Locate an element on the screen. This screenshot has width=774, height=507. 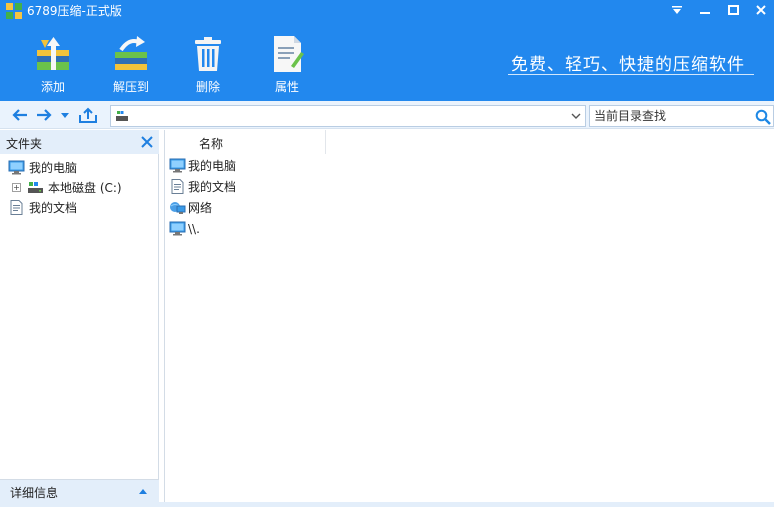
list-item: 我的电脑 is located at coordinates (269, 165).